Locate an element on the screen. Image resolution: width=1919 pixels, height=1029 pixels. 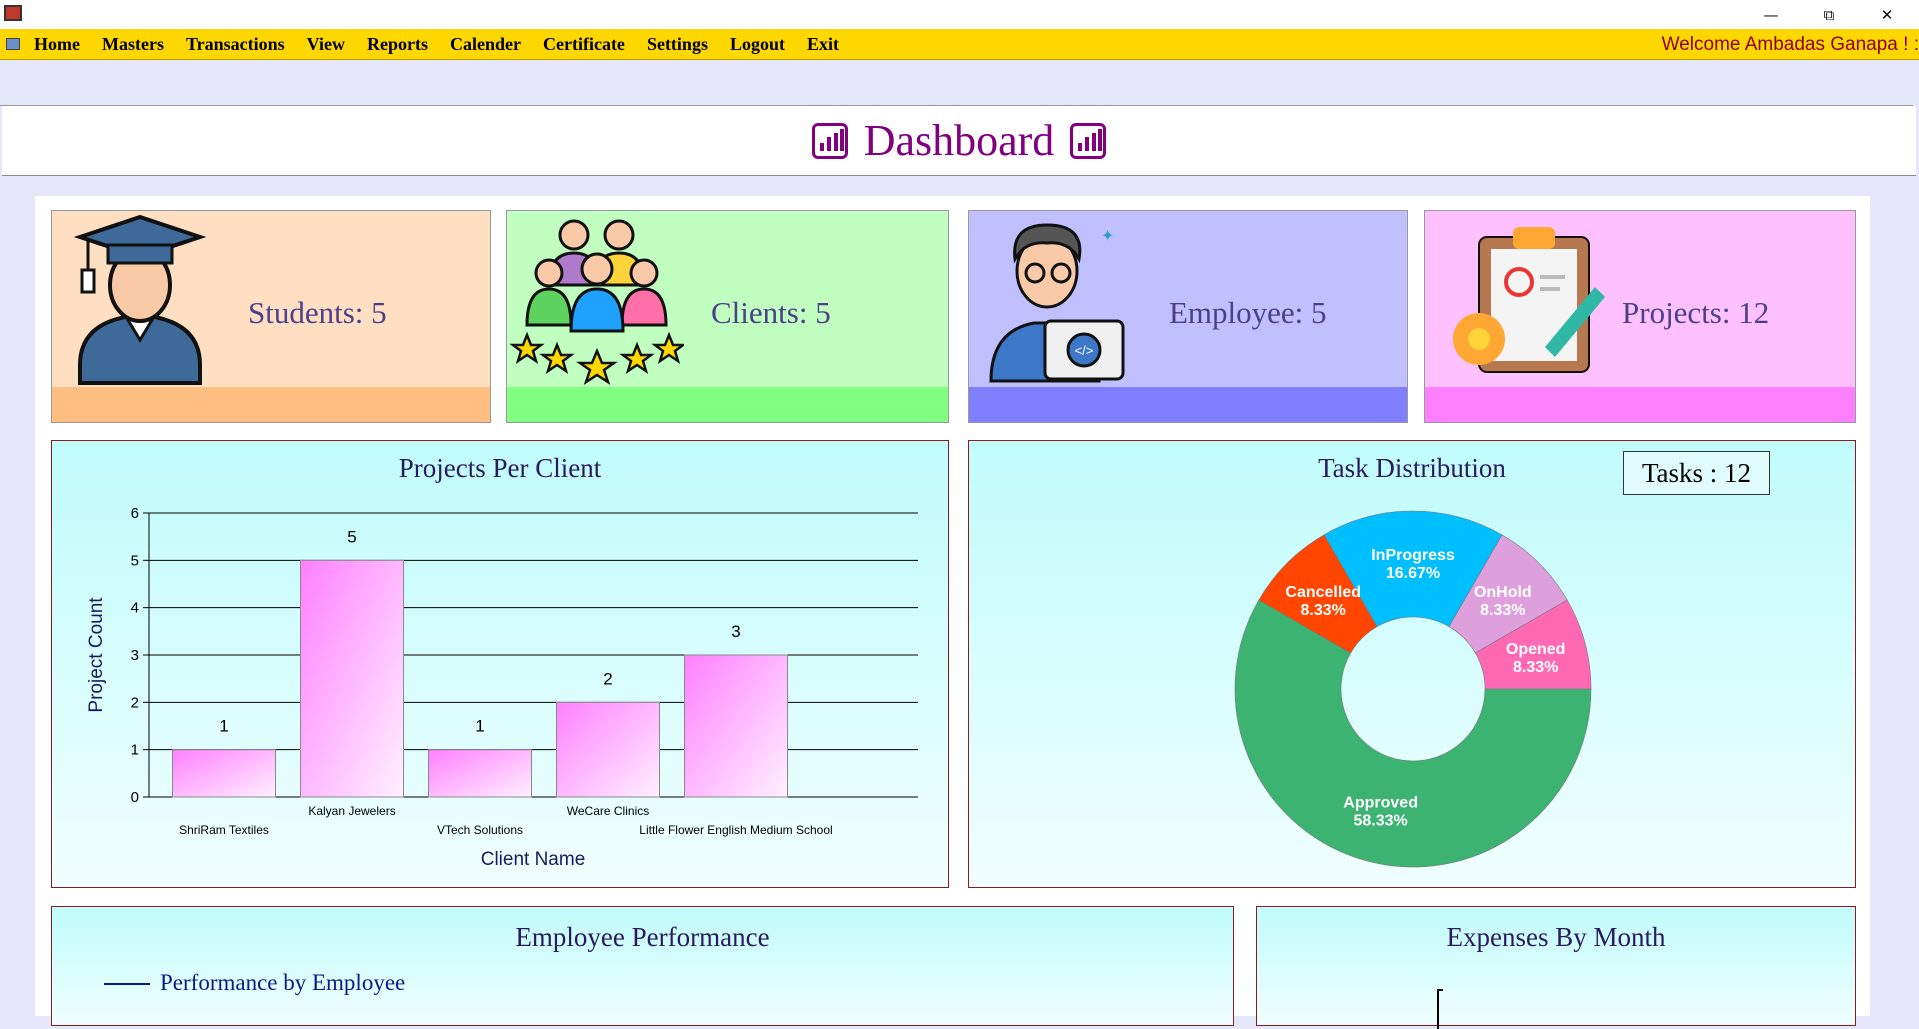
app-icon is located at coordinates (13, 13).